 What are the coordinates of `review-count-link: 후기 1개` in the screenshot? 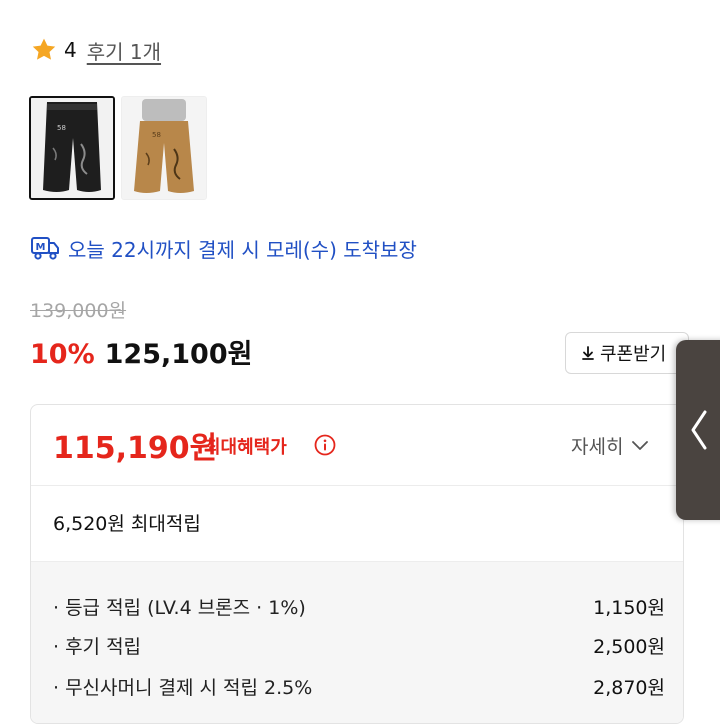 It's located at (124, 50).